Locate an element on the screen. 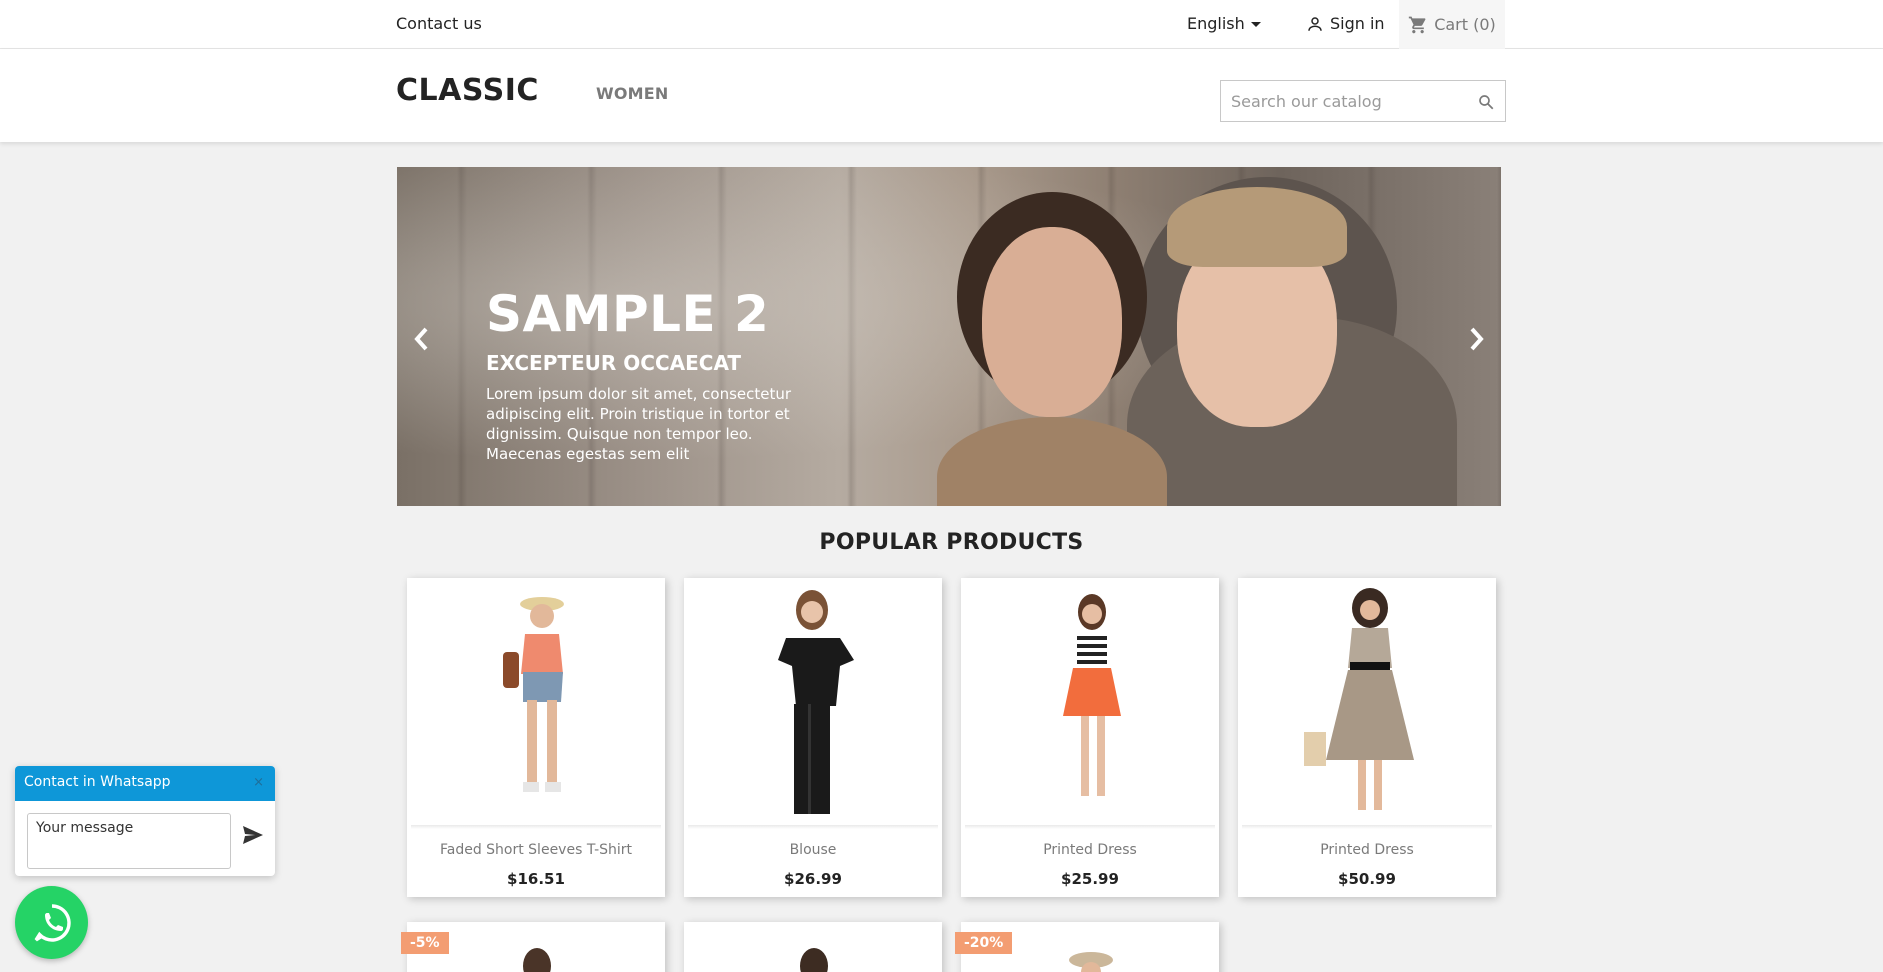 This screenshot has width=1883, height=972. whatsapp-title: Contact in Whatsapp is located at coordinates (97, 782).